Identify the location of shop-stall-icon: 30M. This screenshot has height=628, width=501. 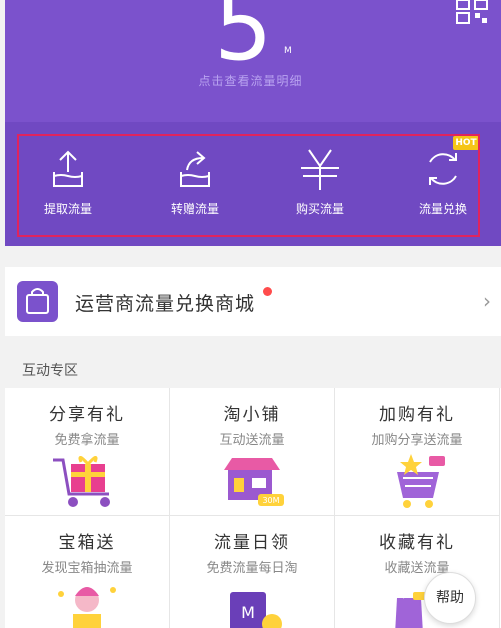
(254, 482).